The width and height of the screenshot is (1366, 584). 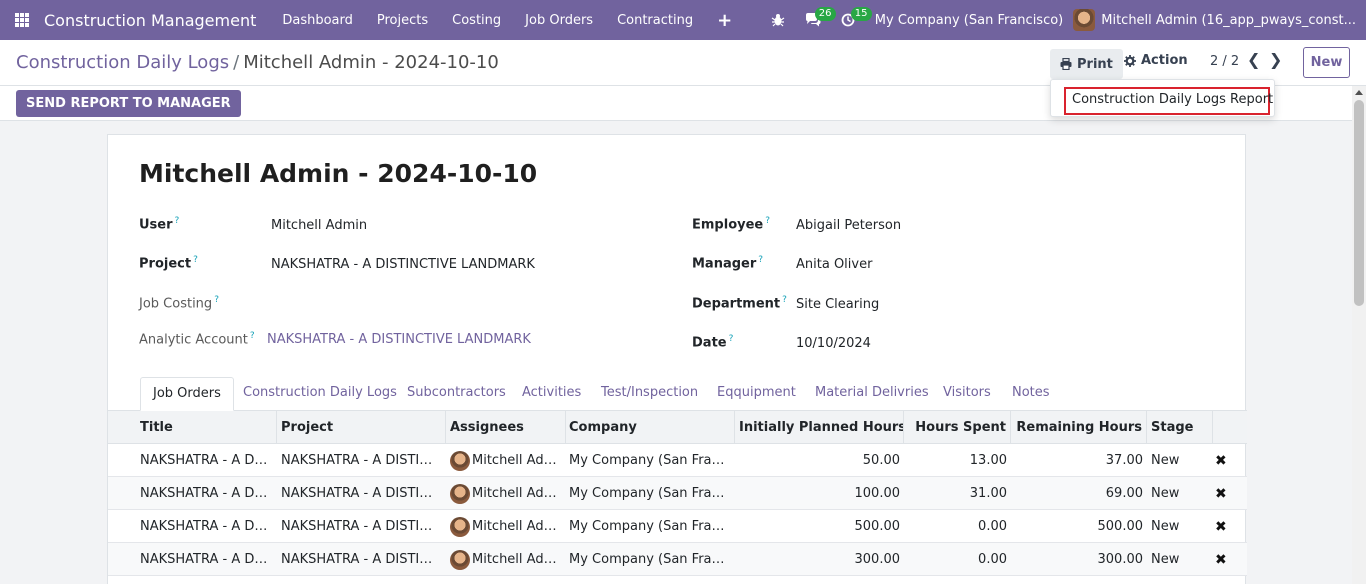 I want to click on analytic-account-link: NAKSHATRA - A DISTINCTIVE LANDMARK, so click(x=399, y=339).